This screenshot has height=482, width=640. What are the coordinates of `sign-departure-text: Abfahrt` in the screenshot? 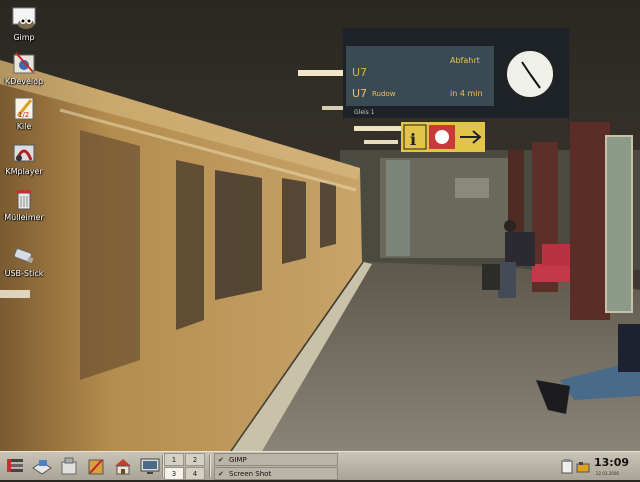 It's located at (465, 60).